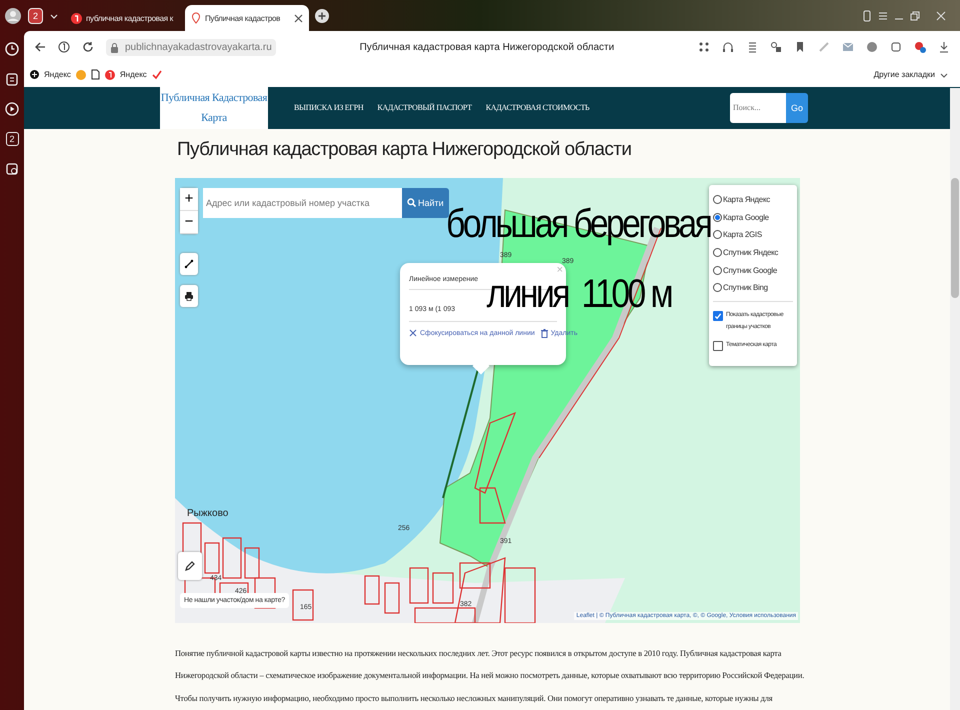  Describe the element at coordinates (425, 203) in the screenshot. I see `find-button: Найти` at that location.